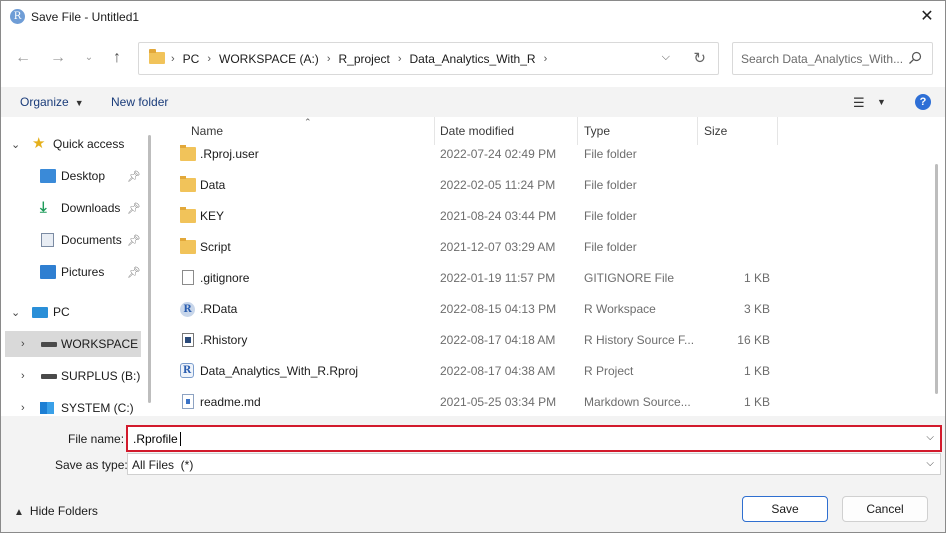  I want to click on refresh-icon: ↻, so click(699, 58).